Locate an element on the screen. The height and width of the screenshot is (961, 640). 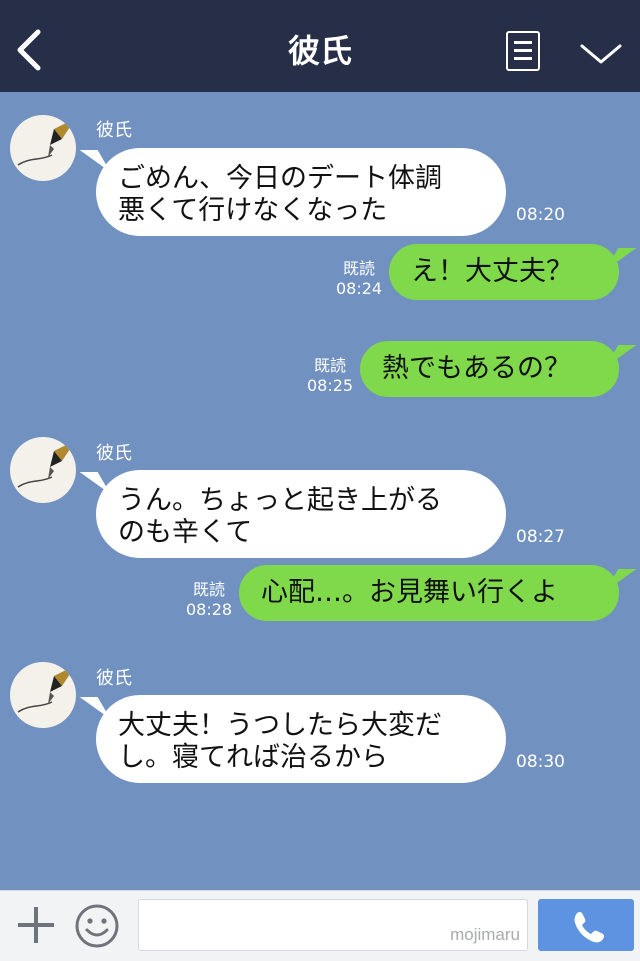
read-receipt: 既読 08:25 is located at coordinates (330, 376).